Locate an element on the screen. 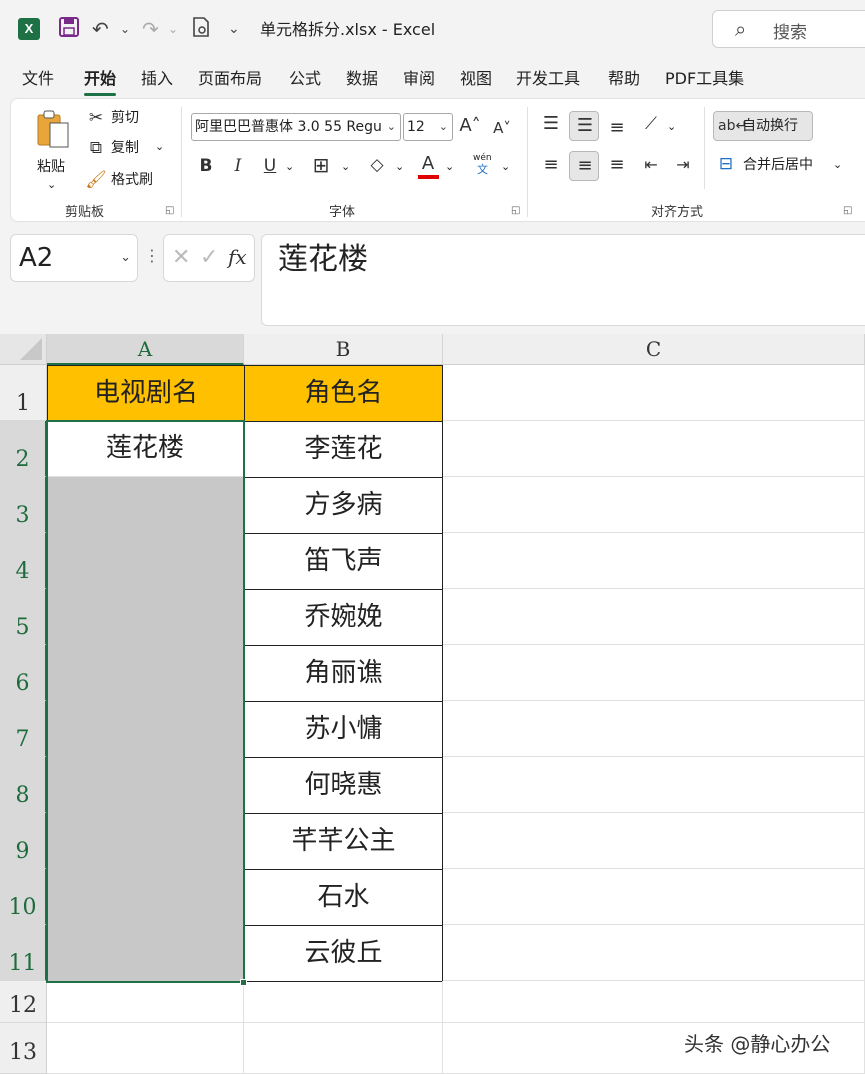 The image size is (865, 1074). font-color-dropdown-icon: ⌄ is located at coordinates (449, 167).